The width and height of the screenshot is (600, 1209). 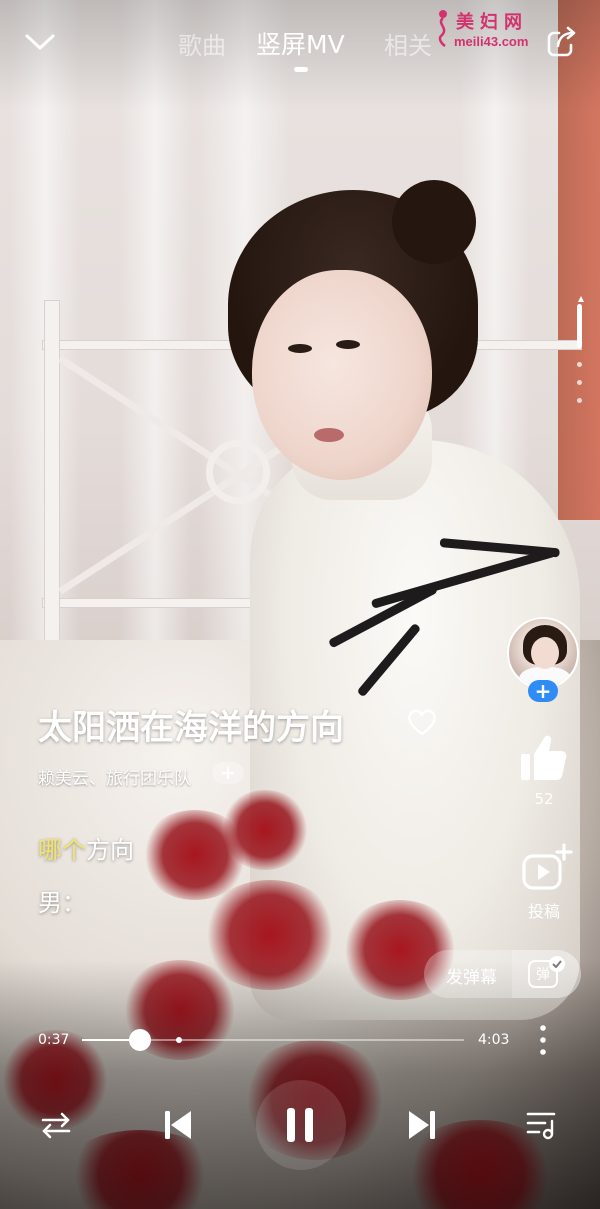 I want to click on previous-icon, so click(x=178, y=1125).